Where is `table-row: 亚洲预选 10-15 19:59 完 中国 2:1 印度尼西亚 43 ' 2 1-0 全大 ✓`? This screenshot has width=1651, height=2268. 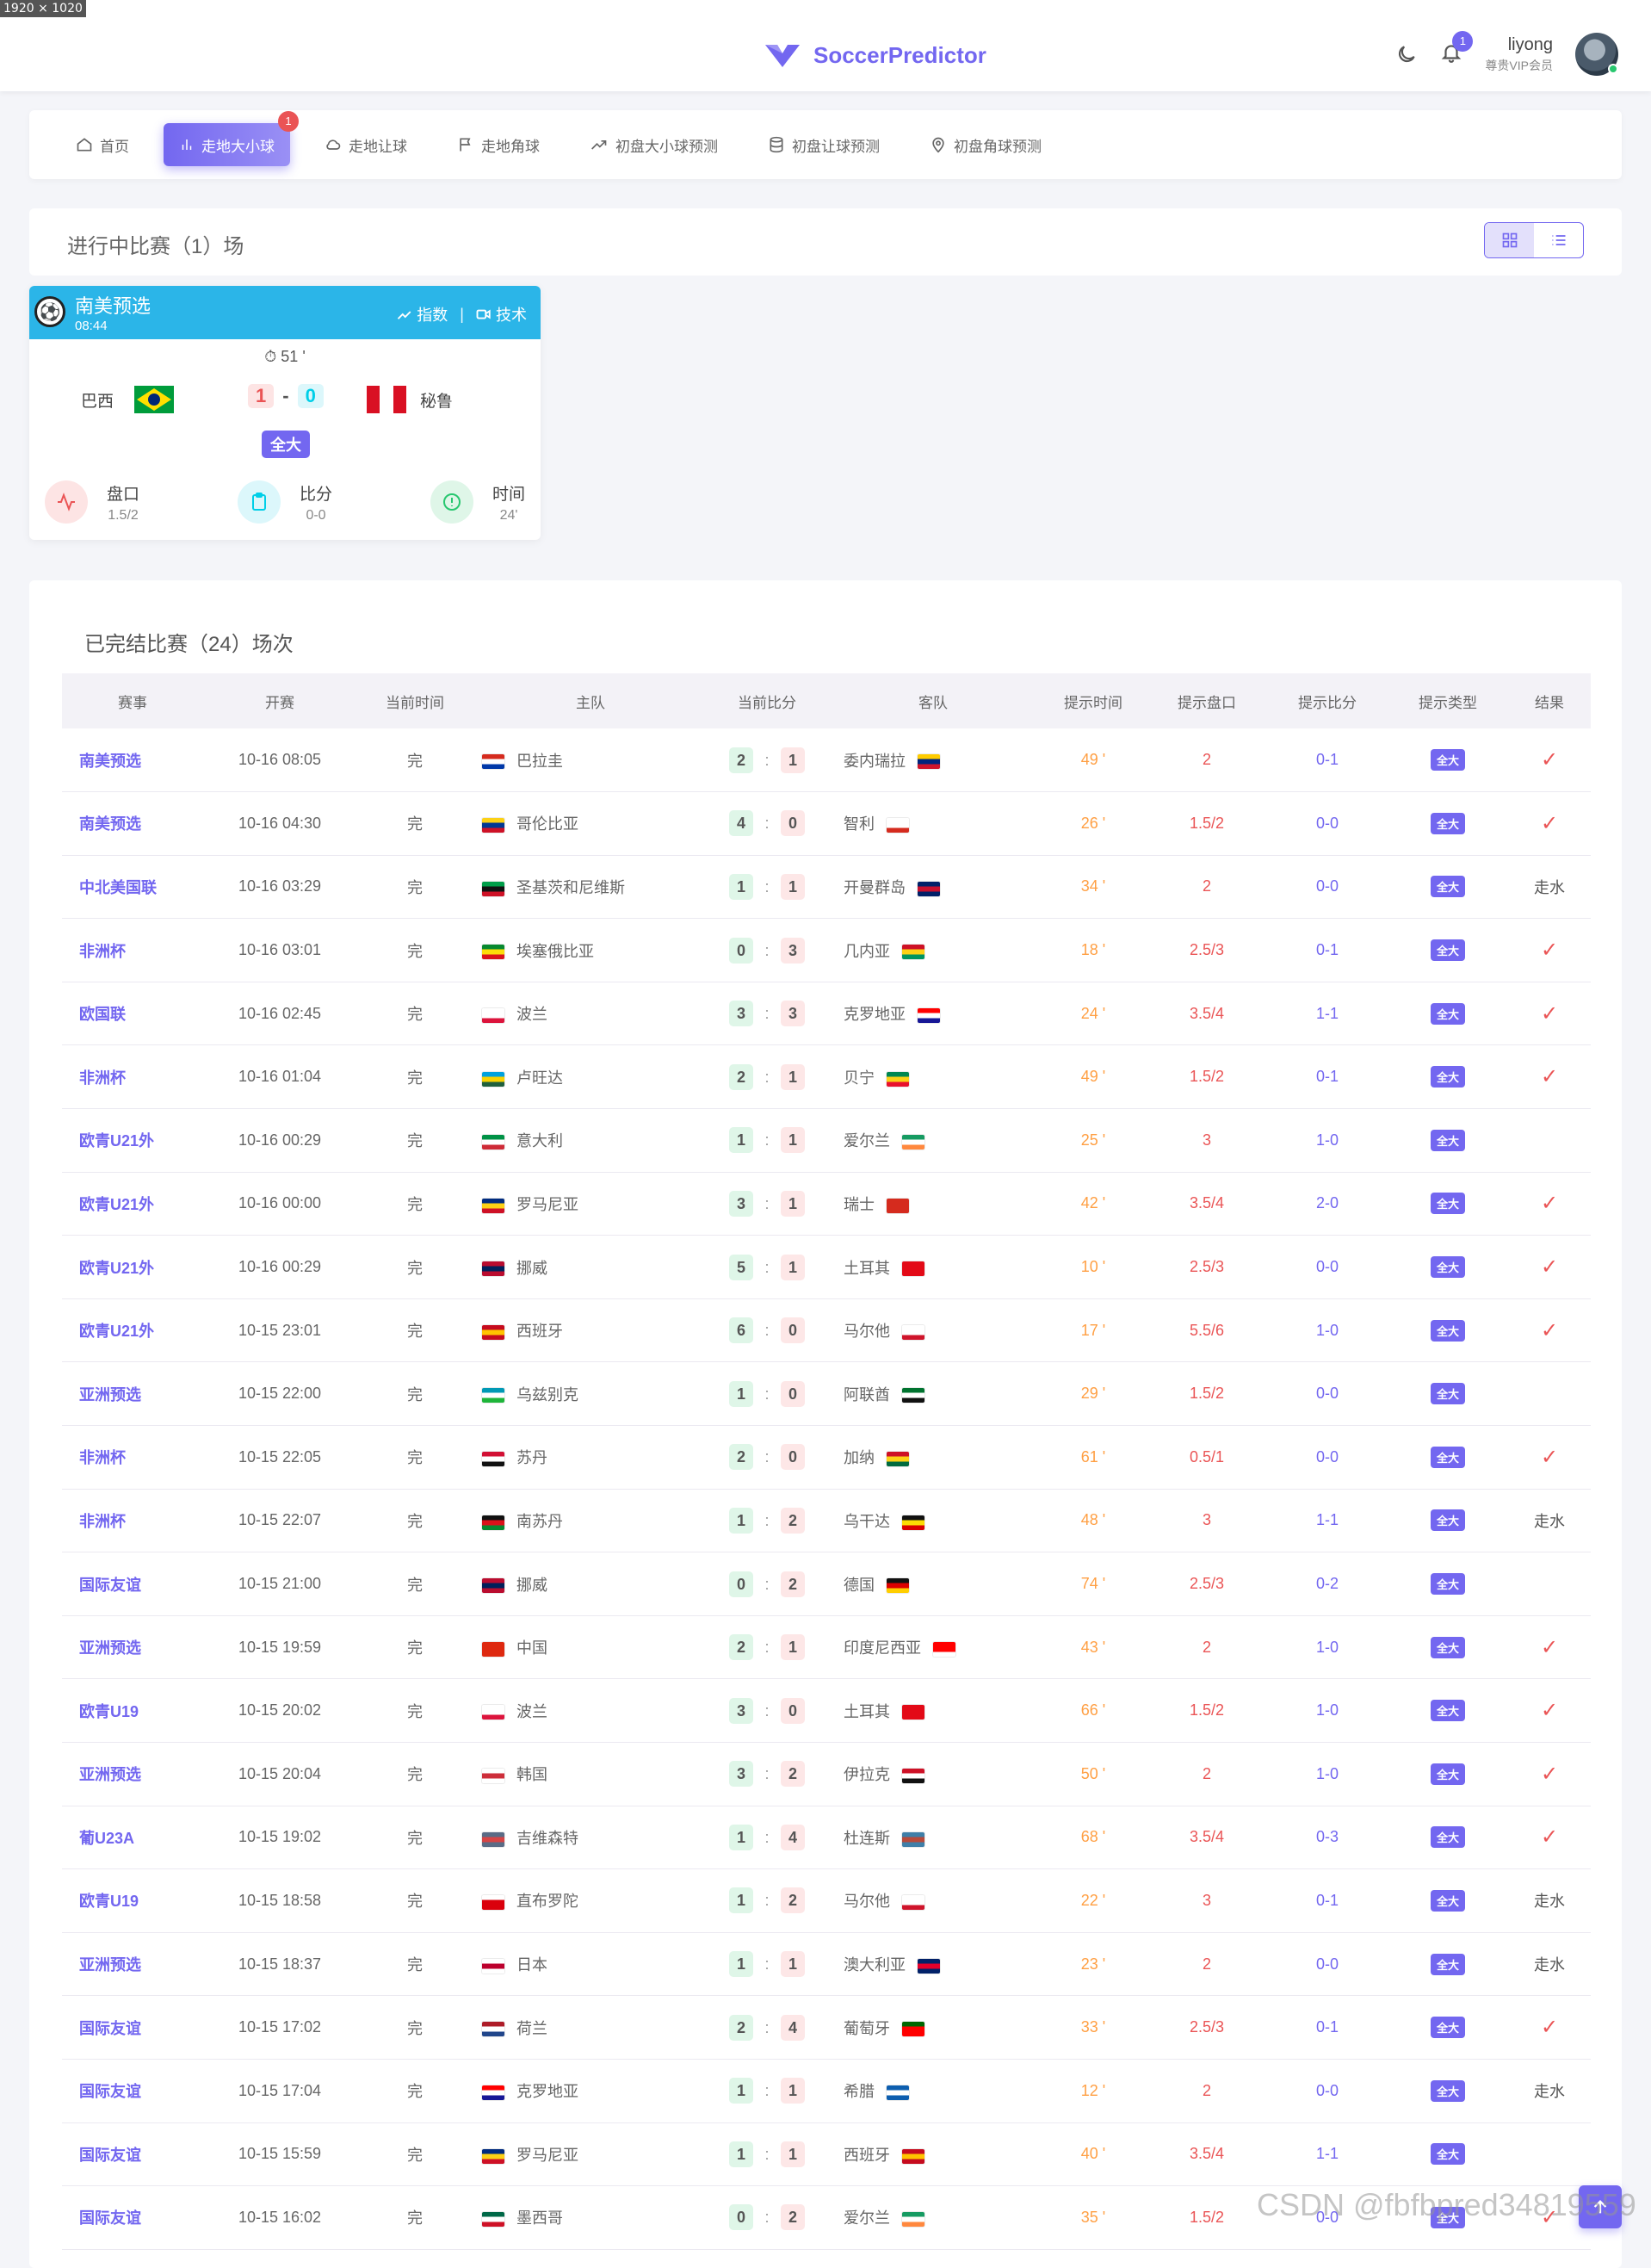
table-row: 亚洲预选 10-15 19:59 完 中国 2:1 印度尼西亚 43 ' 2 1-0 全大 ✓ is located at coordinates (826, 1647).